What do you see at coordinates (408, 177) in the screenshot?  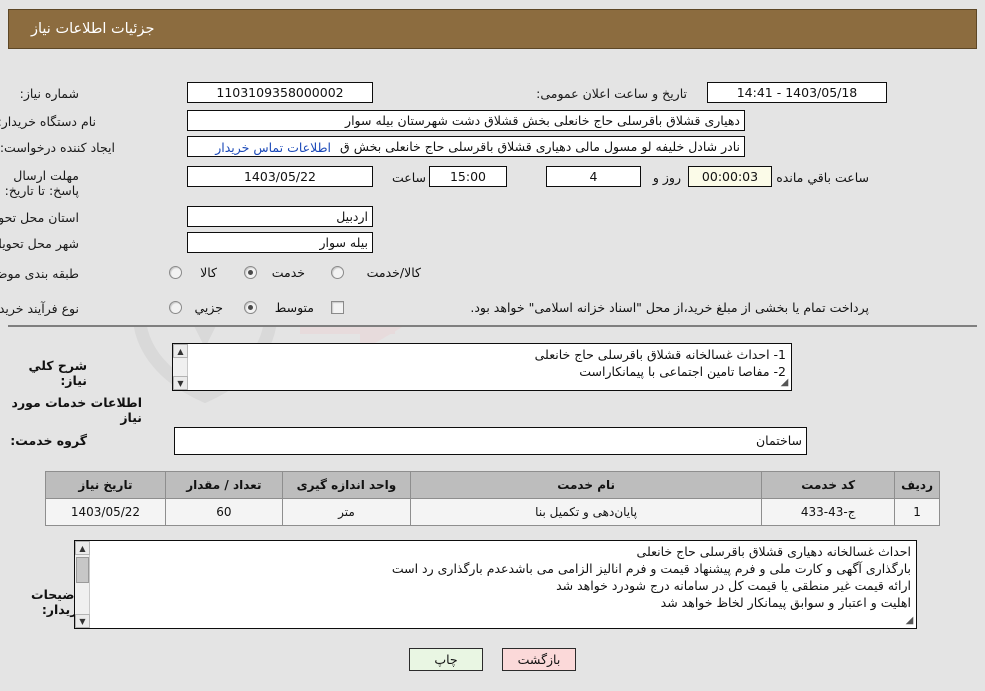 I see `deadline-time-label: ساعت` at bounding box center [408, 177].